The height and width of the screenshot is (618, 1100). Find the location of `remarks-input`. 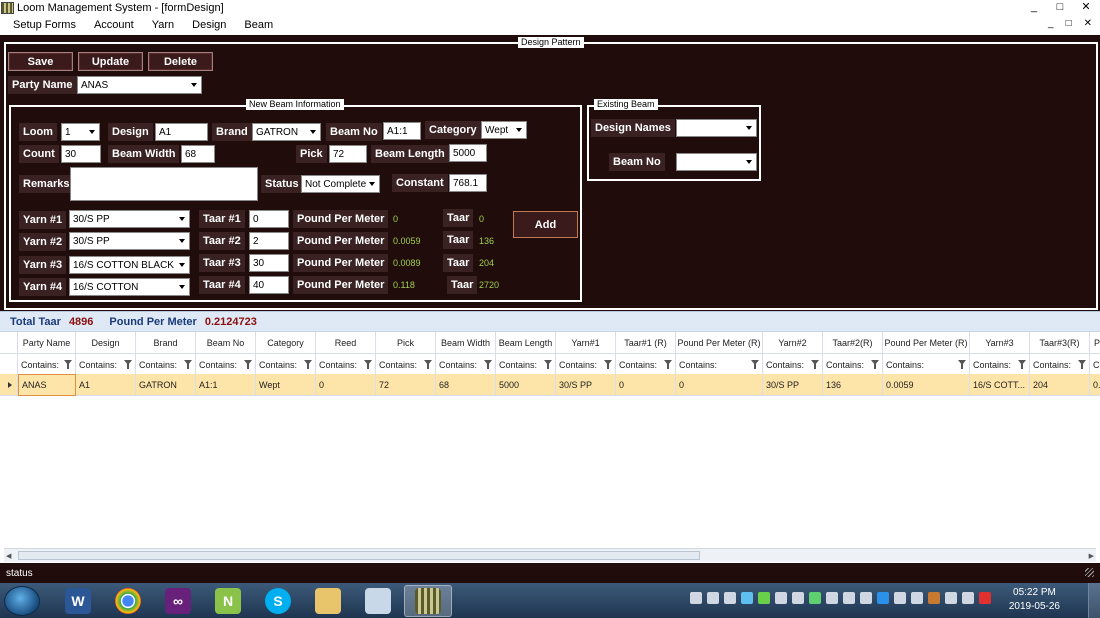

remarks-input is located at coordinates (164, 184).